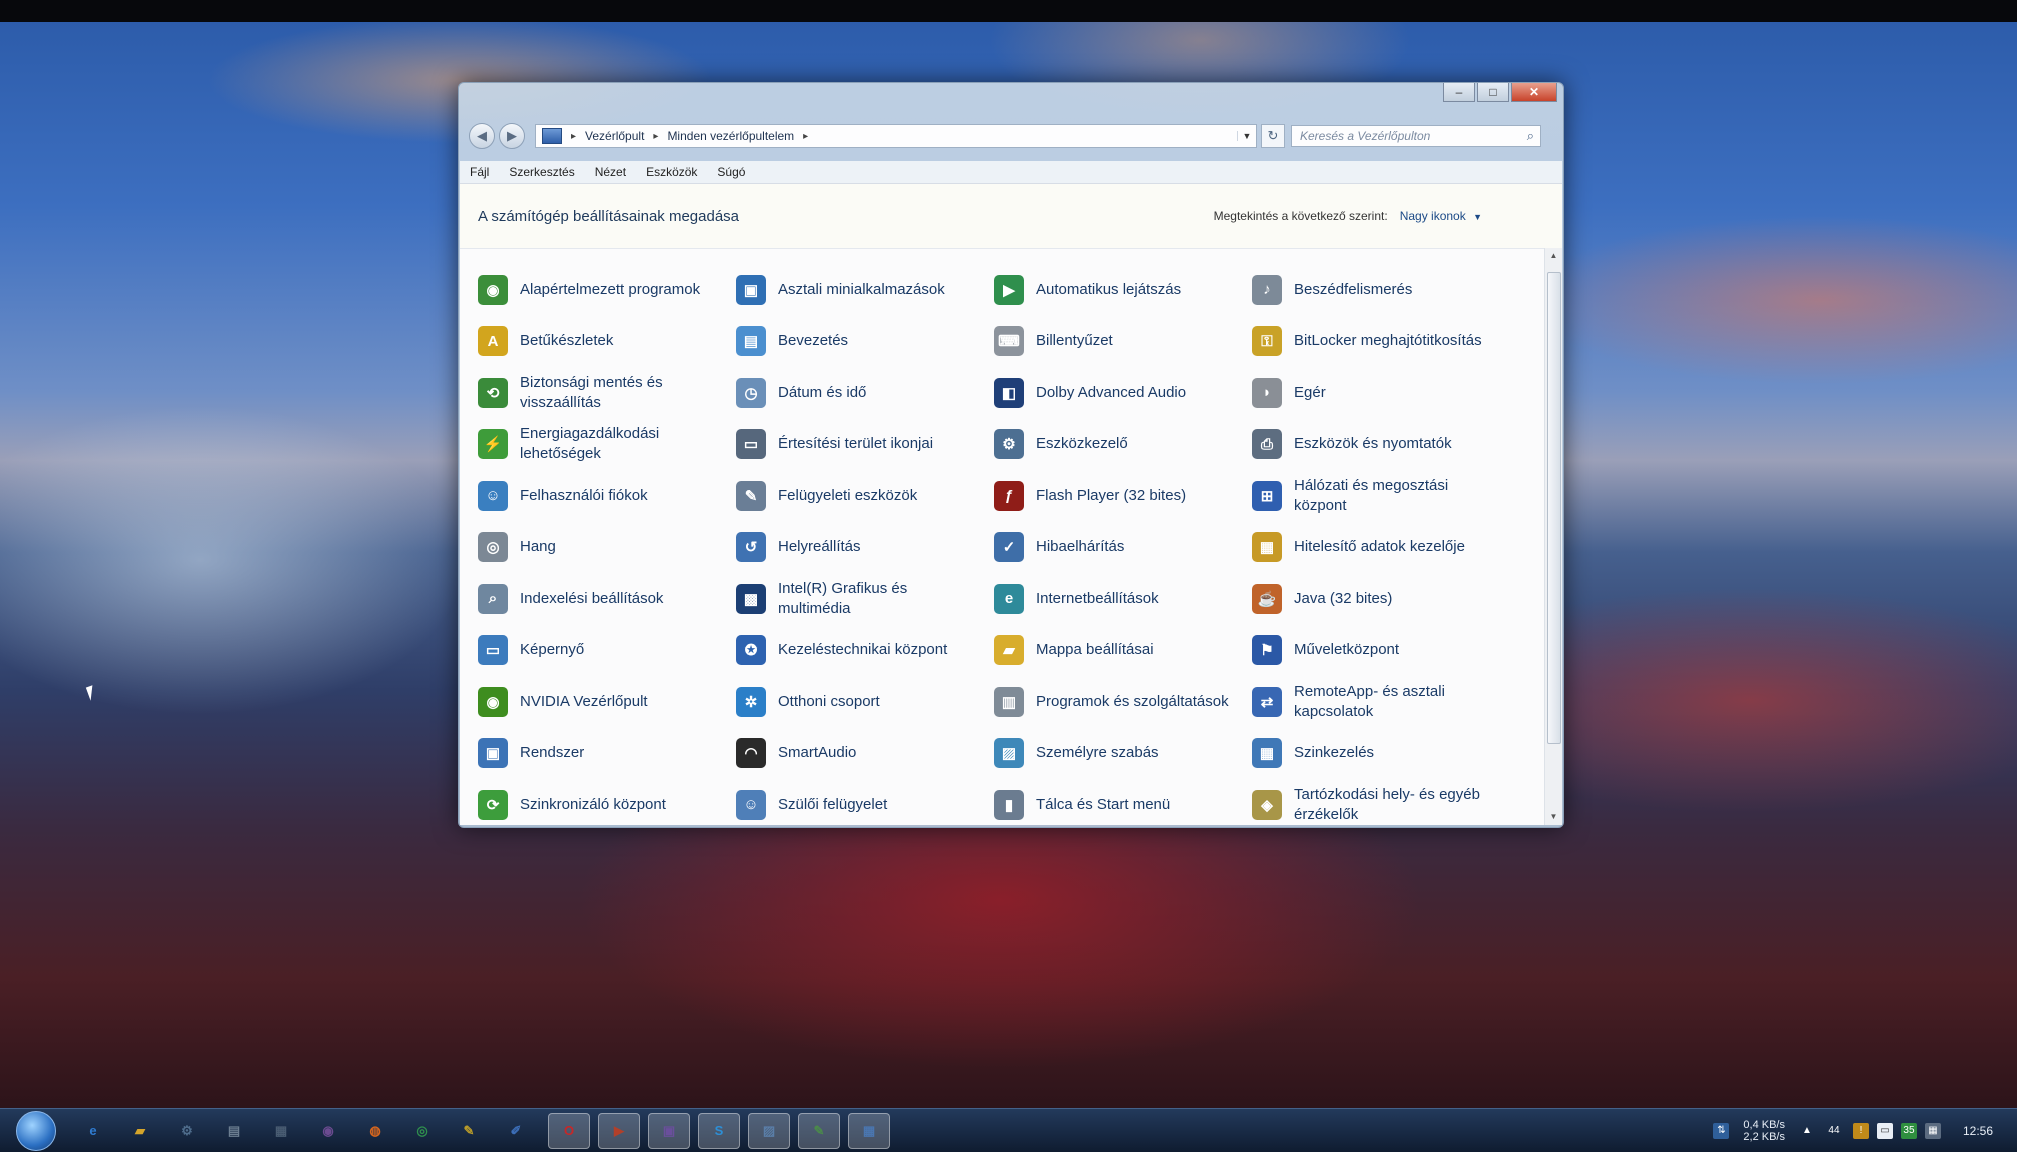 The image size is (2017, 1152). I want to click on control-panel-item-label: Billentyűzet, so click(1074, 341).